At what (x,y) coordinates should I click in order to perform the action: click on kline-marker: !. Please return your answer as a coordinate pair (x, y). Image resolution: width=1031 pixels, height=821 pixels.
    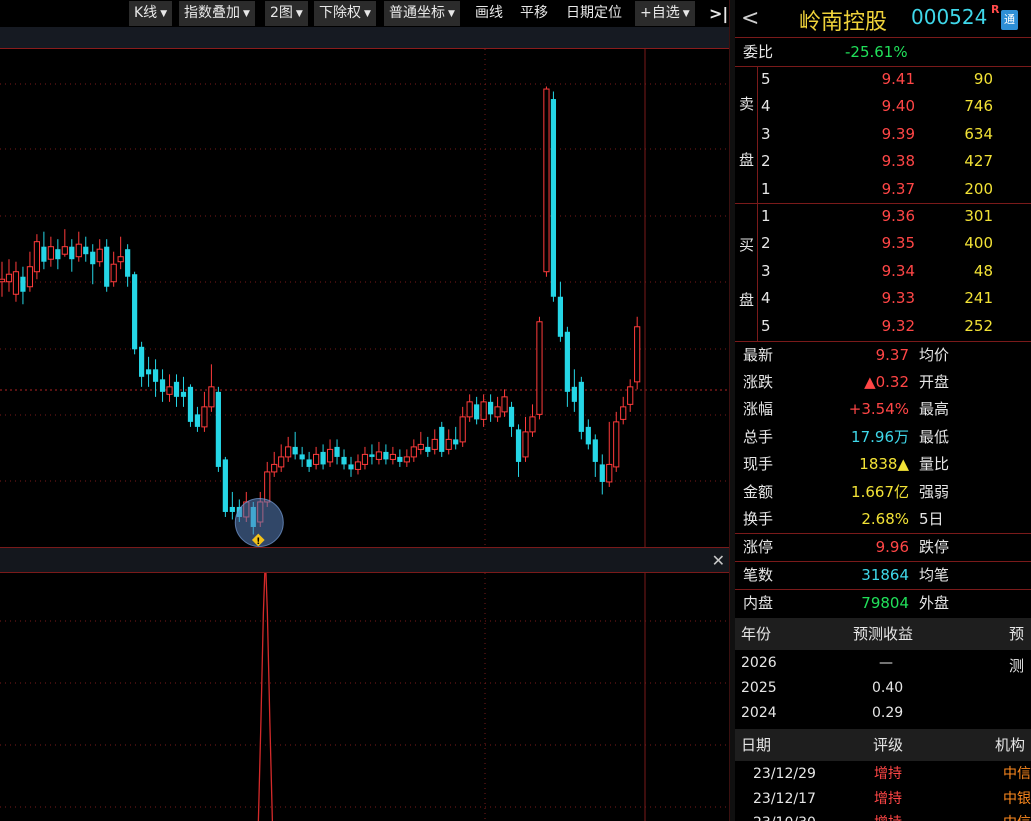
    Looking at the image, I should click on (259, 522).